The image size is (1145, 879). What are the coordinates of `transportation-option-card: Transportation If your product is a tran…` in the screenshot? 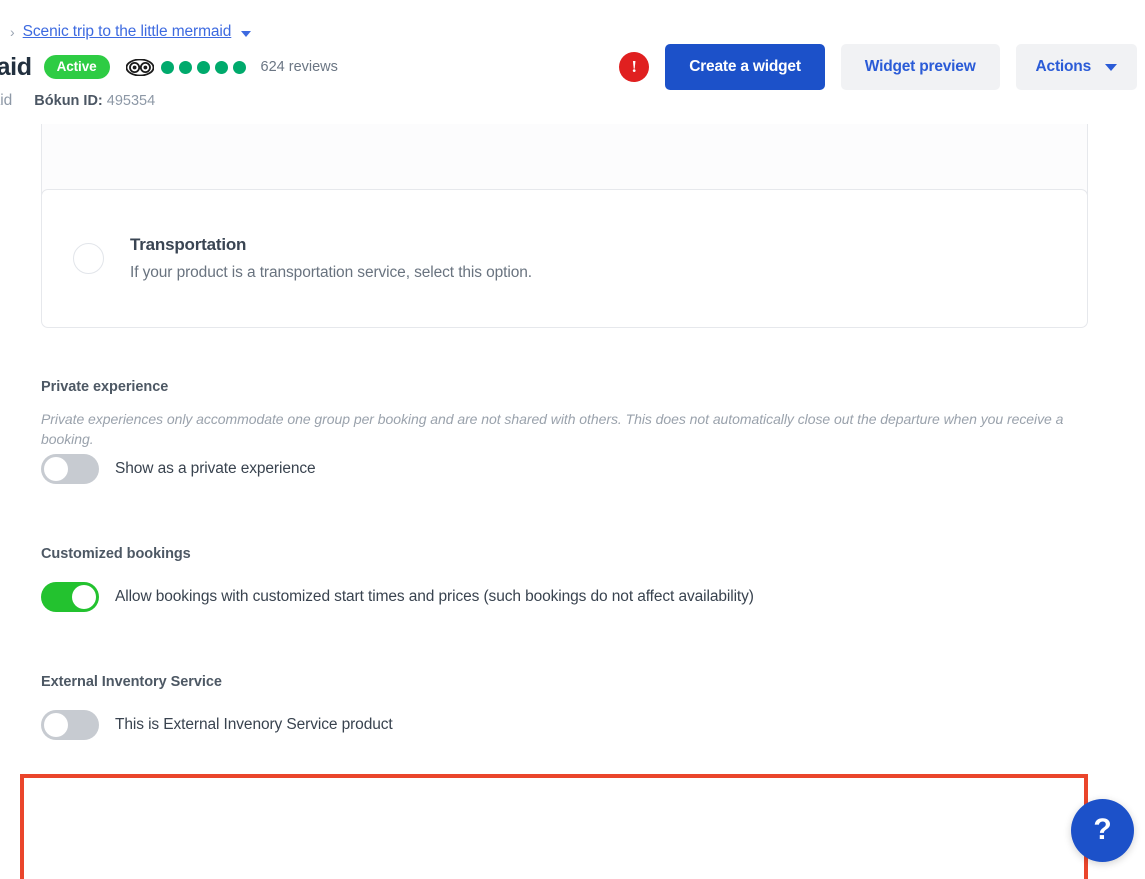 It's located at (564, 258).